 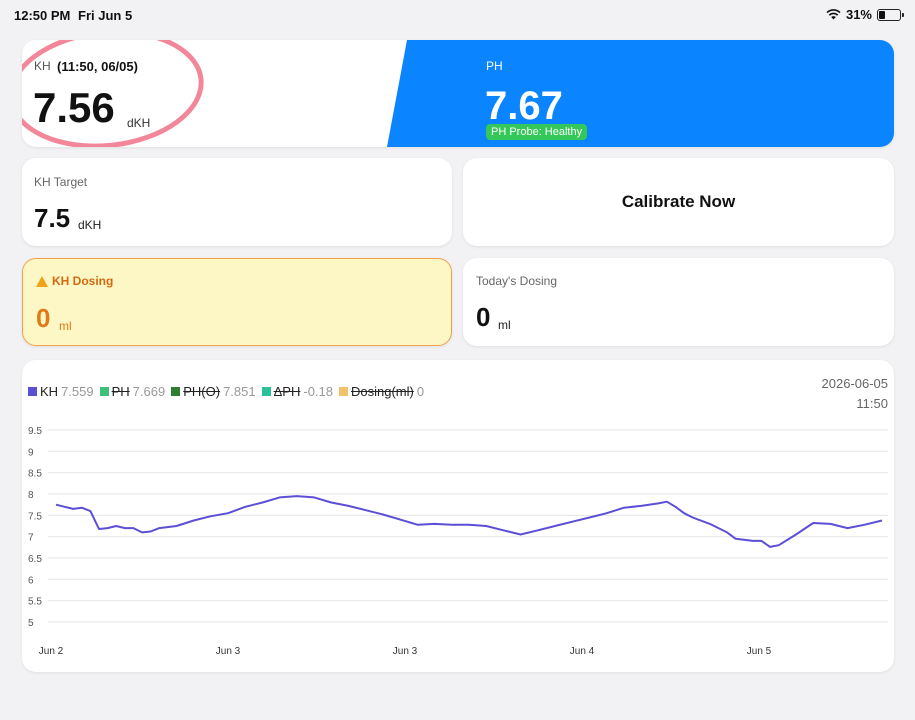 What do you see at coordinates (537, 132) in the screenshot?
I see `ph-probe-status-badge: PH Probe: Healthy` at bounding box center [537, 132].